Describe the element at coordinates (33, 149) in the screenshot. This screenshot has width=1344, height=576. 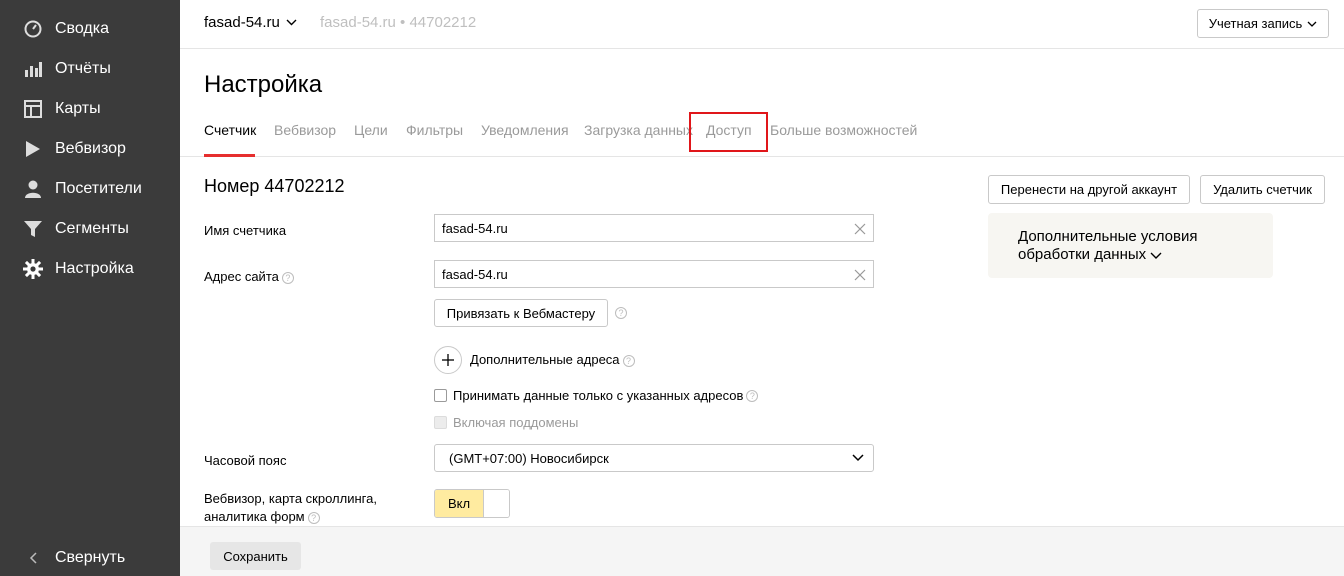
I see `play-icon` at that location.